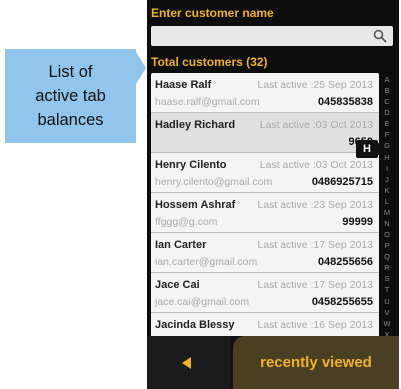 This screenshot has height=389, width=401. I want to click on alpha-letter: T, so click(387, 290).